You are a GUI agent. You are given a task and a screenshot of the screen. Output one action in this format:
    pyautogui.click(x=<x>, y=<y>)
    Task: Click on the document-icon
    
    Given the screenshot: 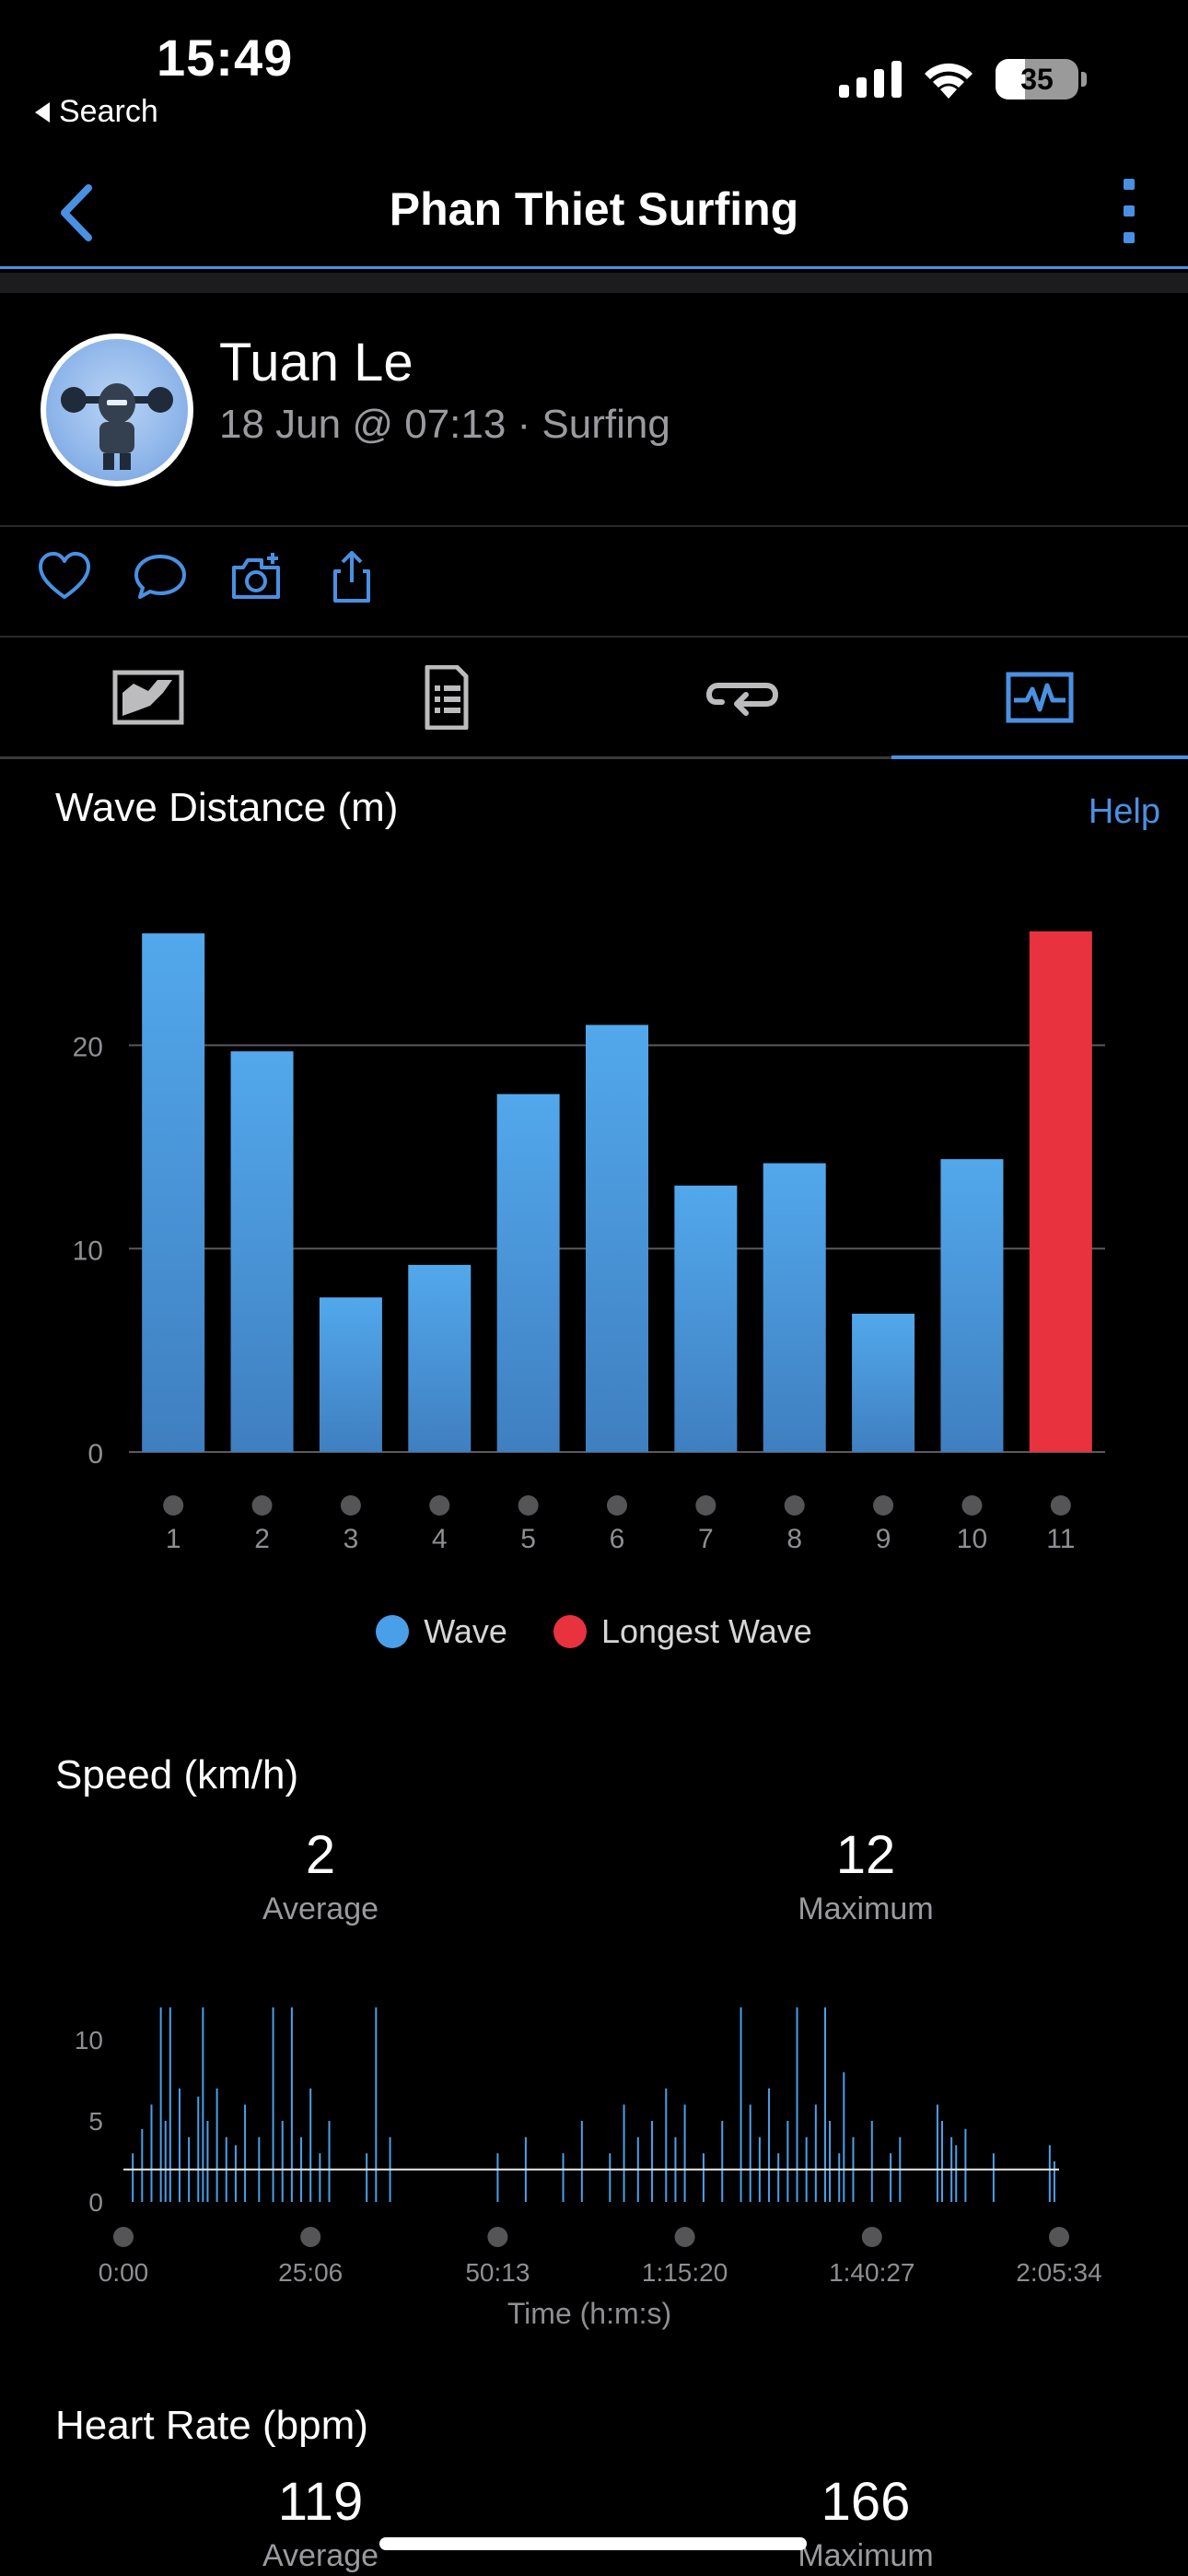 What is the action you would take?
    pyautogui.click(x=447, y=697)
    